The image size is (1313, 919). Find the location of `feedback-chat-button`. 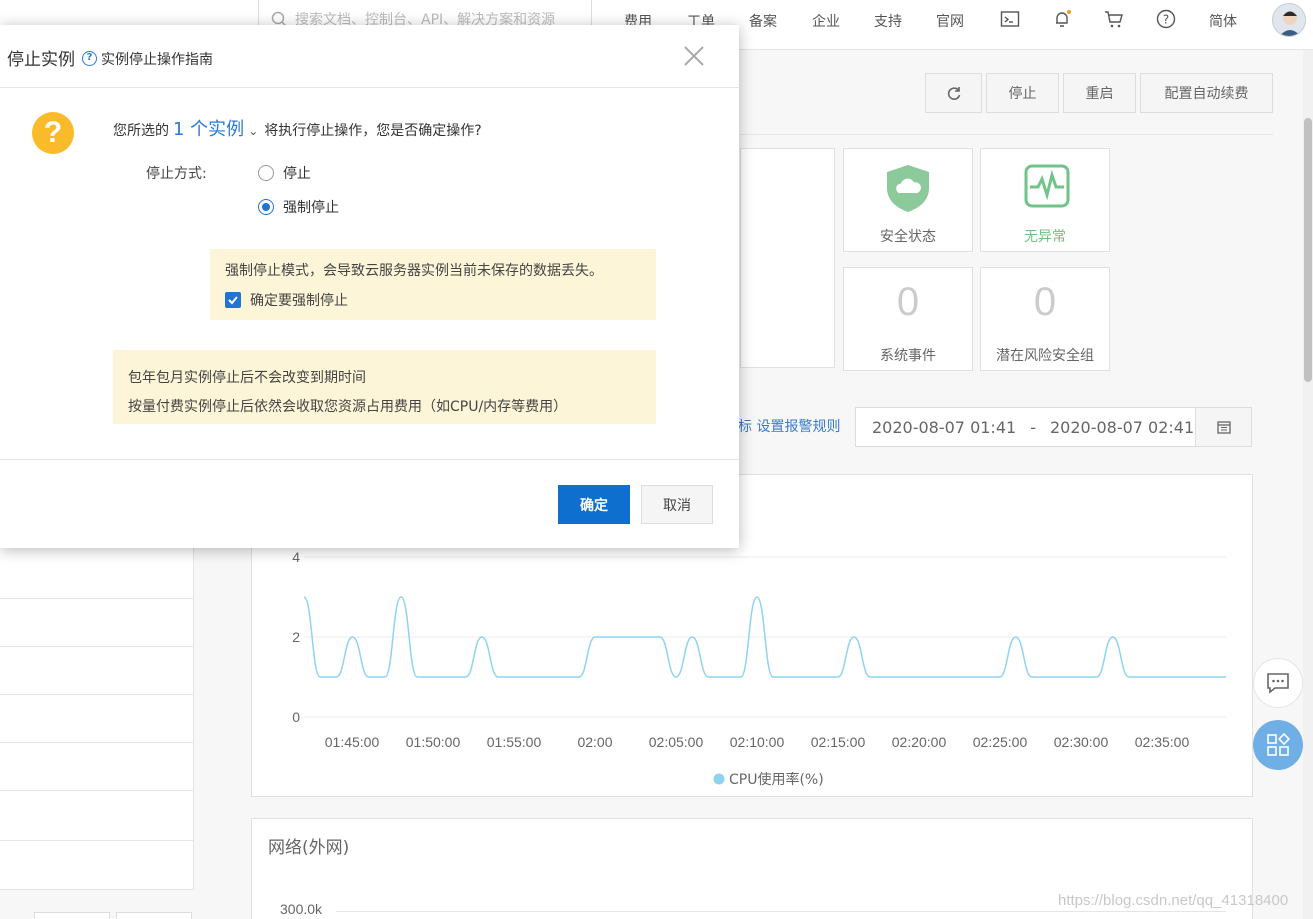

feedback-chat-button is located at coordinates (1278, 683).